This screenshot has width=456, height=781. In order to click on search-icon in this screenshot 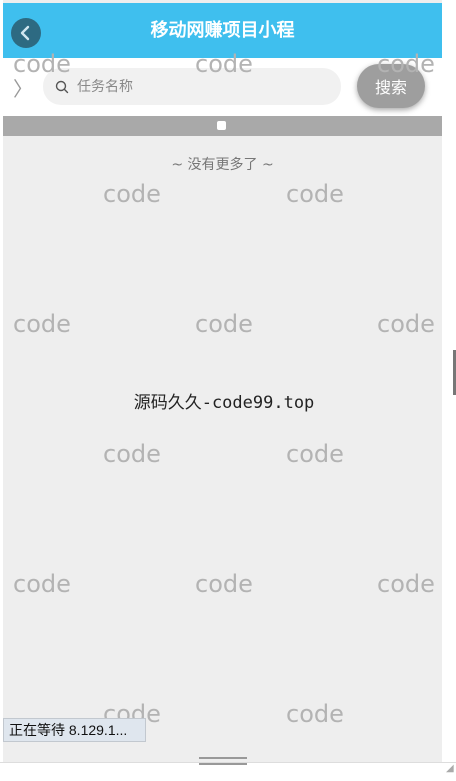, I will do `click(62, 86)`.